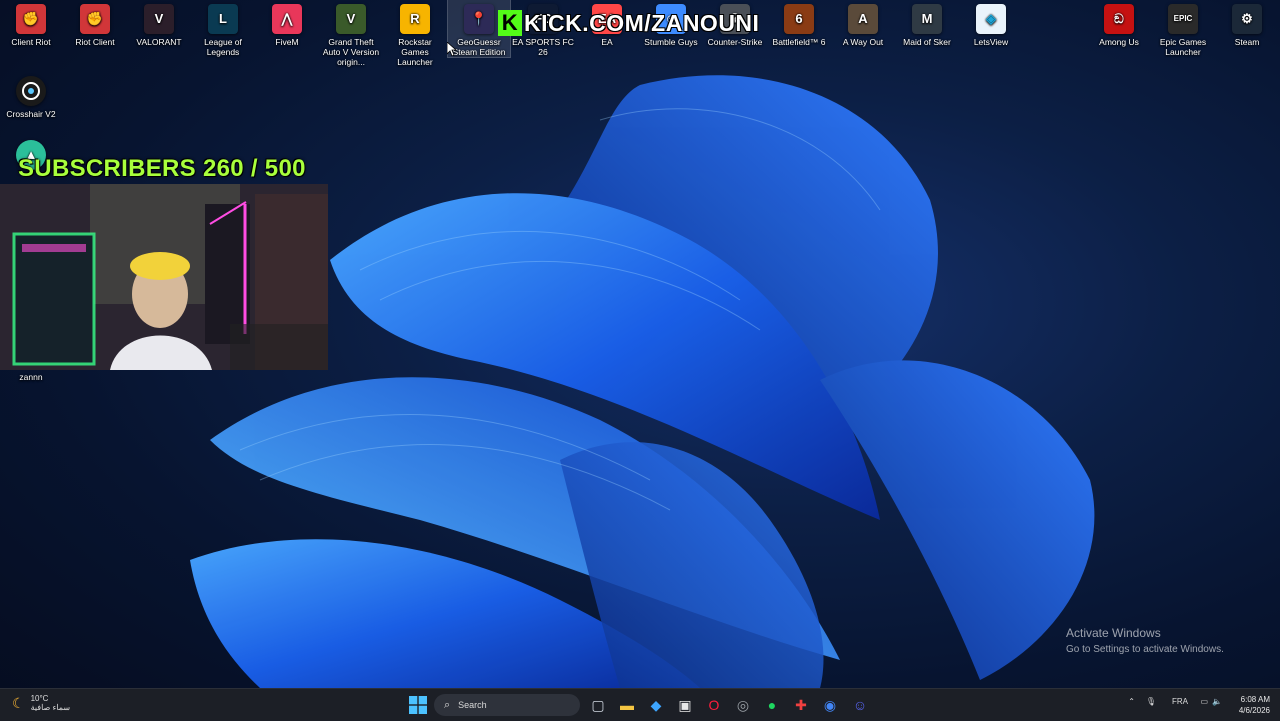  Describe the element at coordinates (479, 47) in the screenshot. I see `desktop-icon-label: GeoGuessr Steam Edition` at that location.